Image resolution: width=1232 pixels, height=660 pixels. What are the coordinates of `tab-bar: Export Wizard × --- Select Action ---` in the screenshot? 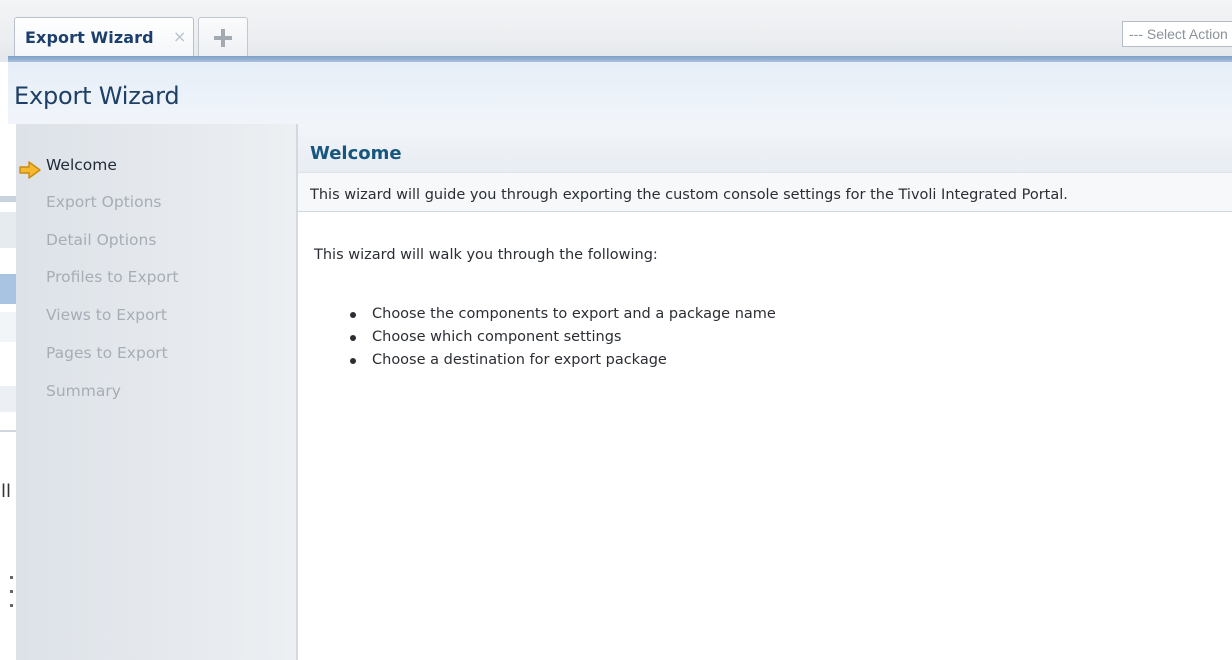 It's located at (616, 31).